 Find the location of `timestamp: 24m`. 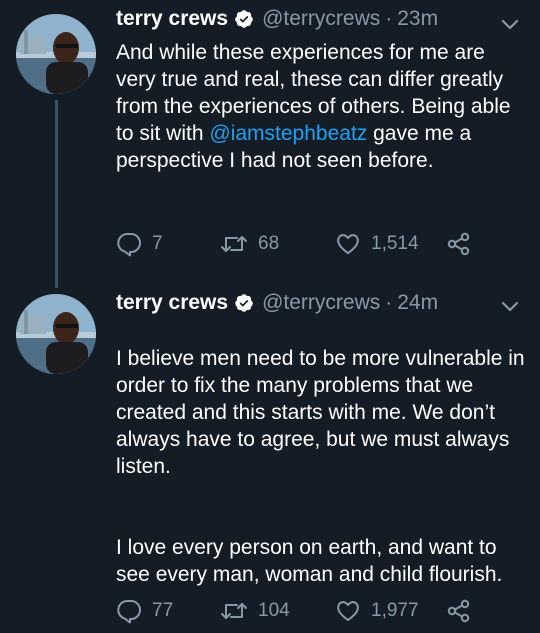

timestamp: 24m is located at coordinates (417, 303).